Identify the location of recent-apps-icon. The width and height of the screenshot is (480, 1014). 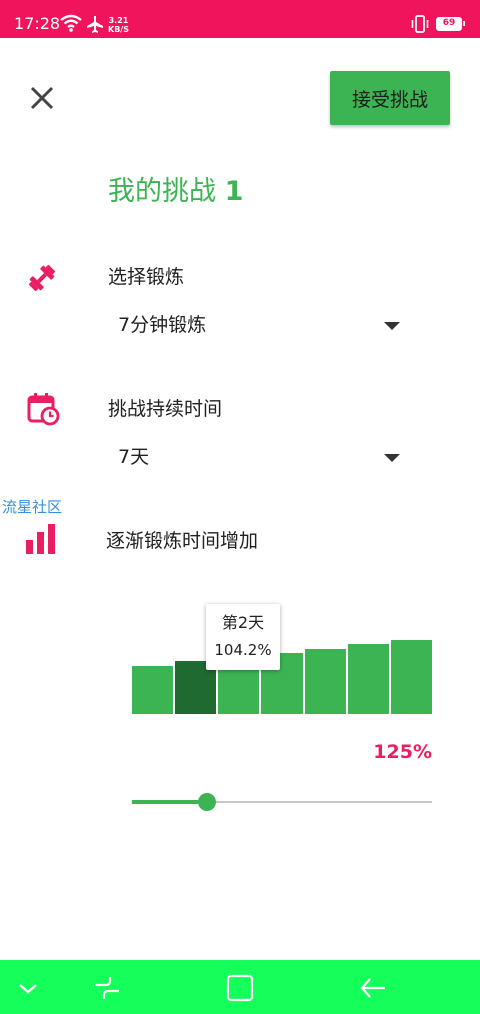
(107, 988).